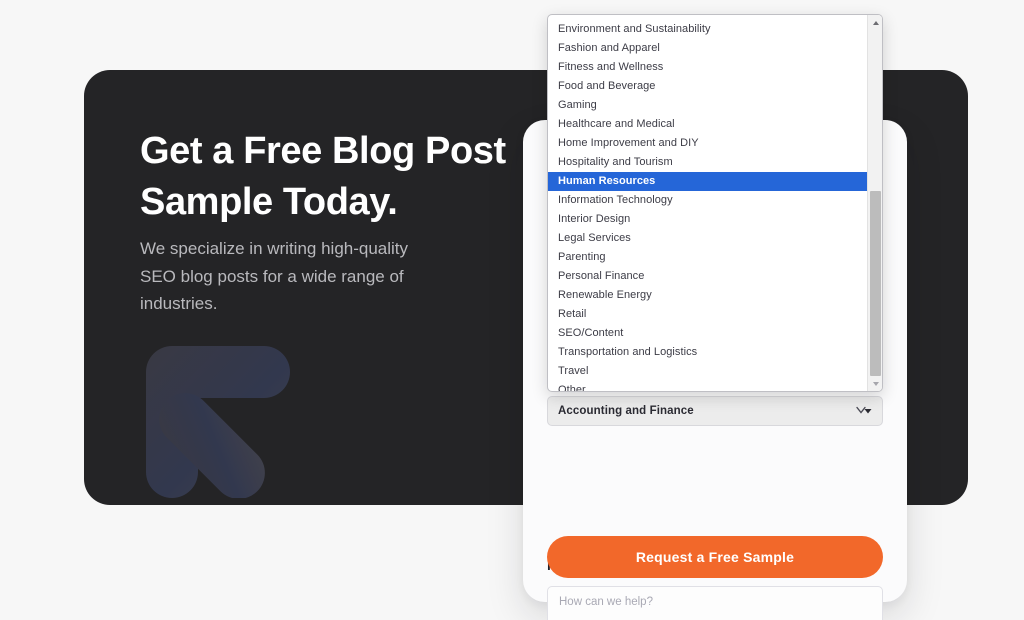  What do you see at coordinates (707, 162) in the screenshot?
I see `dropdown-option: Hospitality and Tourism` at bounding box center [707, 162].